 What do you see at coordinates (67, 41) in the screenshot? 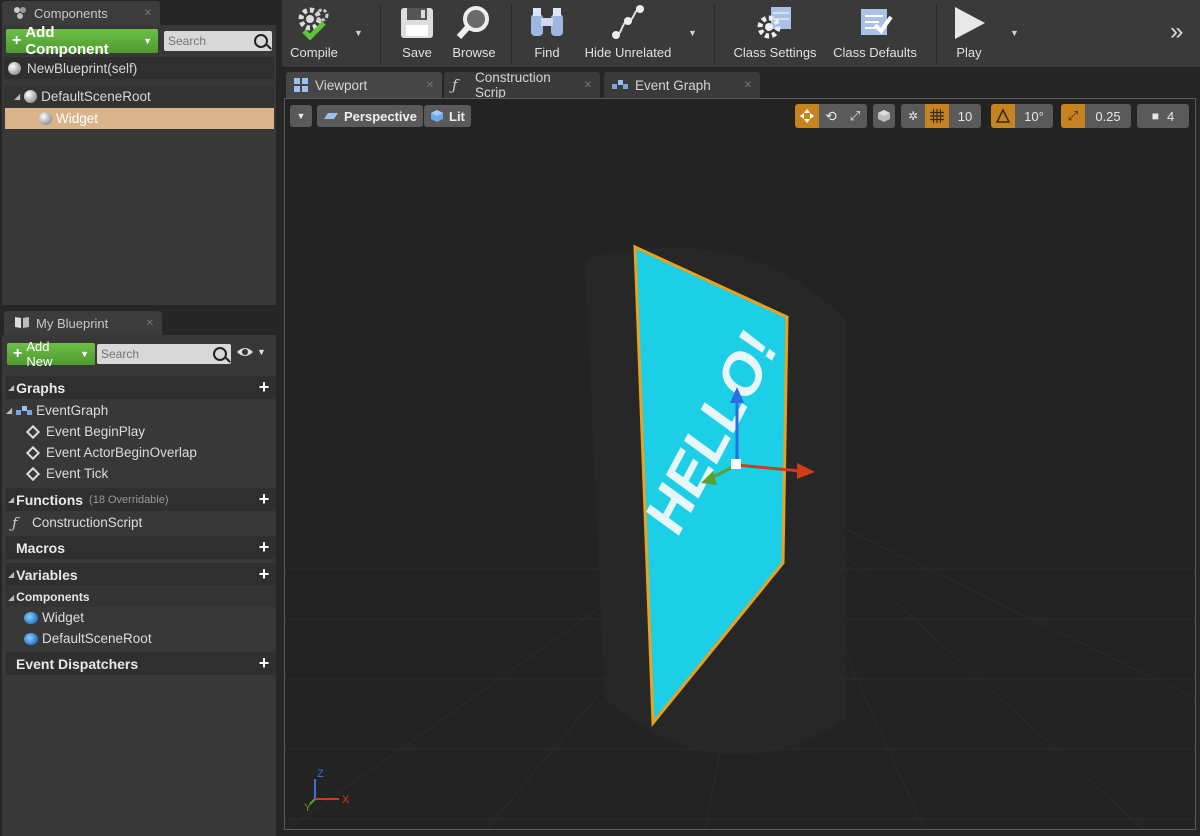
I see `add-component-label: Add Component` at bounding box center [67, 41].